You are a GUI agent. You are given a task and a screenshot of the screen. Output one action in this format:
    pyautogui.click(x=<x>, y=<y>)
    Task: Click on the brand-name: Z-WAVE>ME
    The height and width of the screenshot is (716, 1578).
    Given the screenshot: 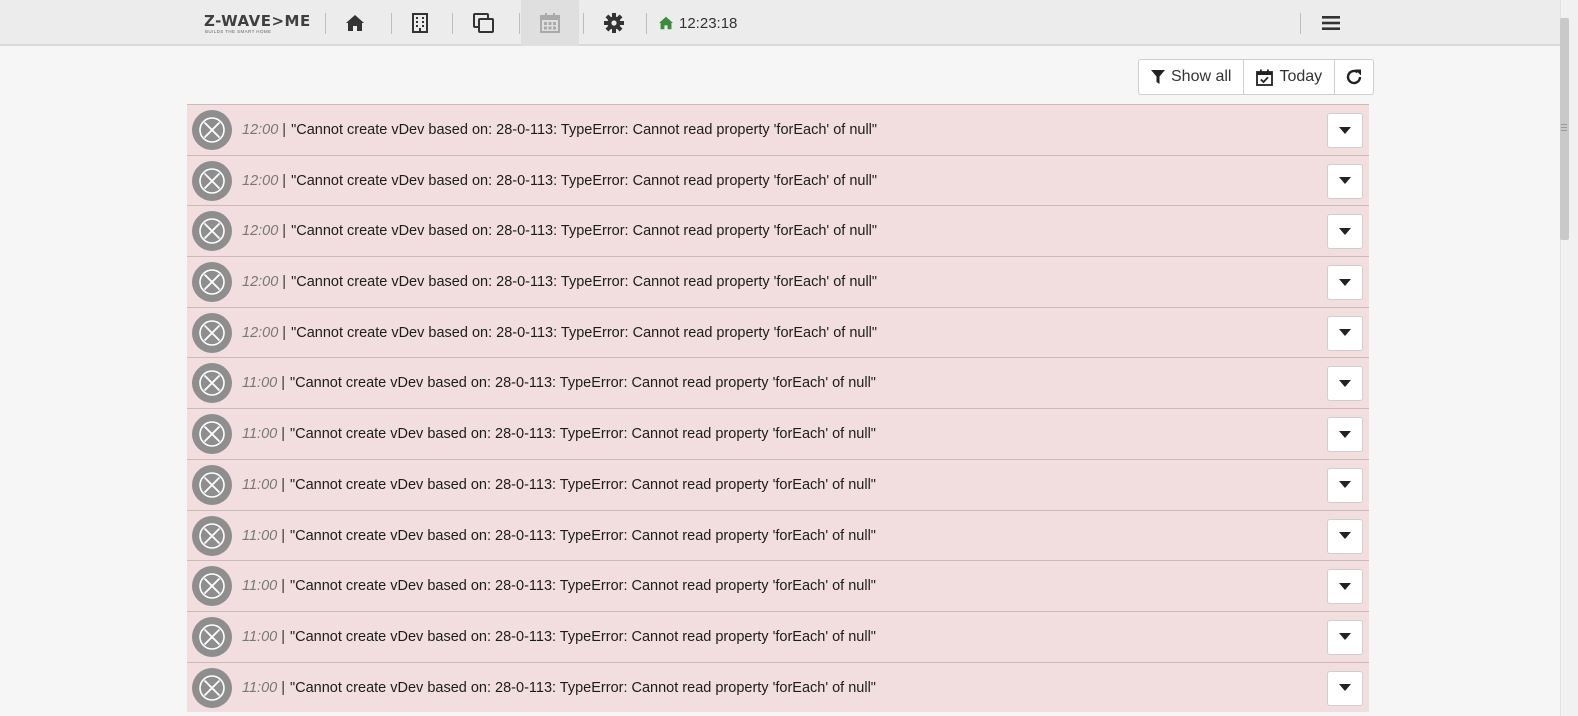 What is the action you would take?
    pyautogui.click(x=257, y=21)
    